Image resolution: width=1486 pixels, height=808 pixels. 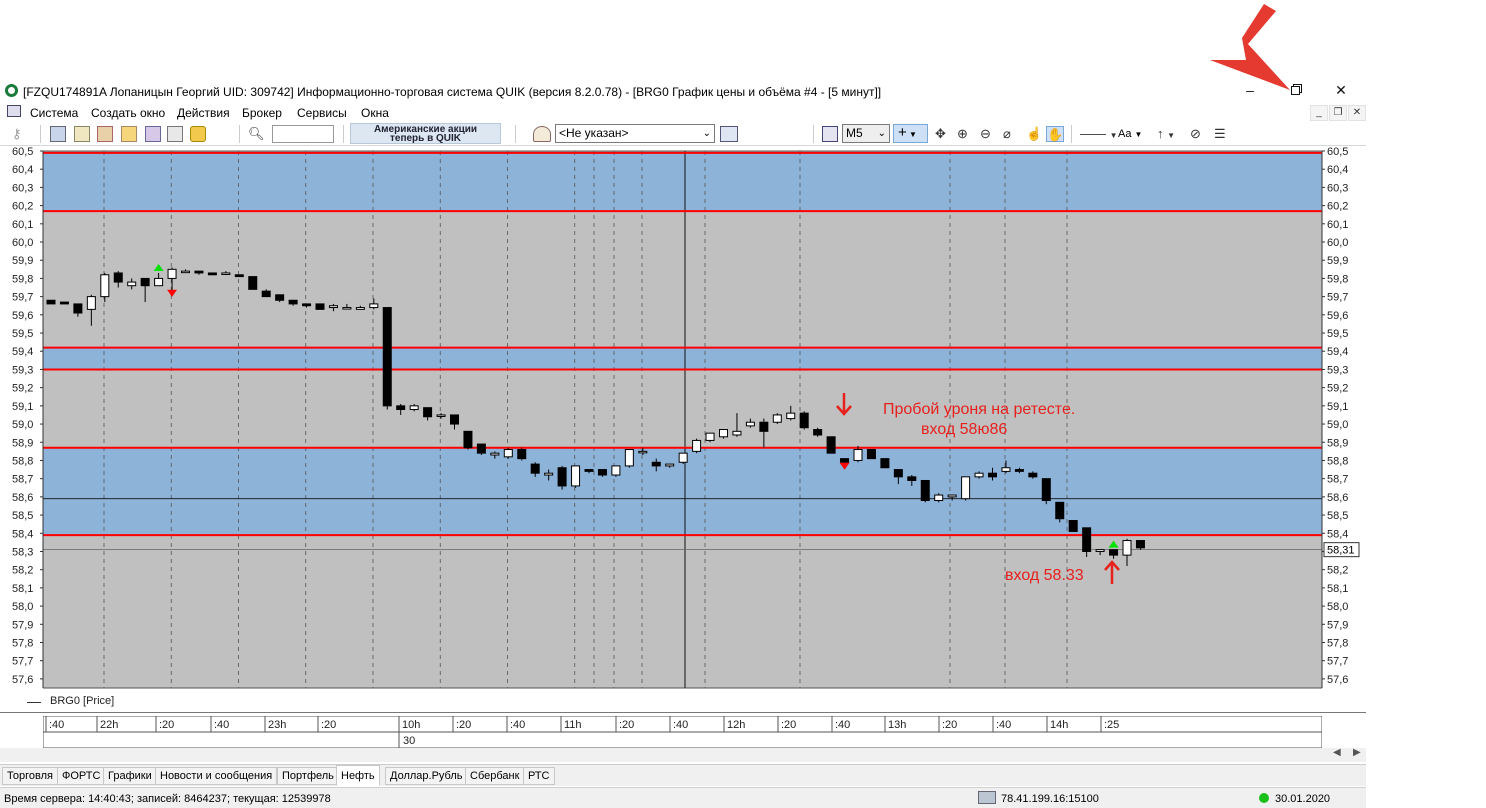 What do you see at coordinates (58, 134) in the screenshot?
I see `new-order-icon` at bounding box center [58, 134].